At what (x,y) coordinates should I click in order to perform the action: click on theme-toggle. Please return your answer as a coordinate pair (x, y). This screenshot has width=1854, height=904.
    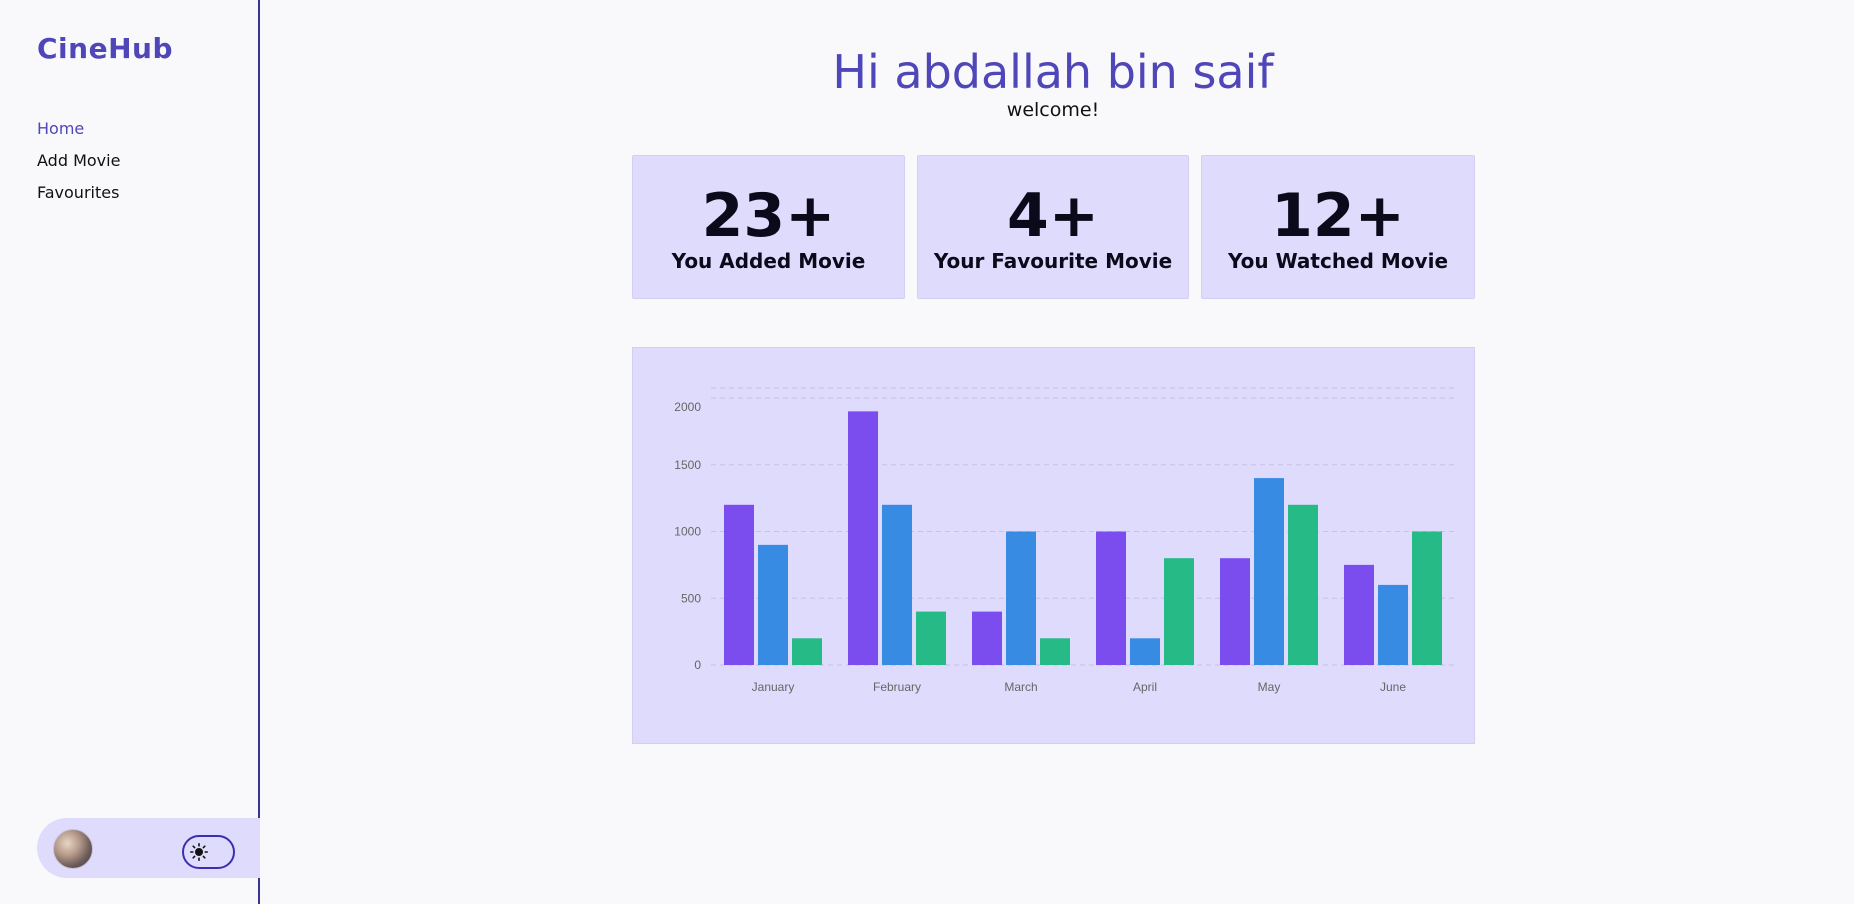
    Looking at the image, I should click on (208, 852).